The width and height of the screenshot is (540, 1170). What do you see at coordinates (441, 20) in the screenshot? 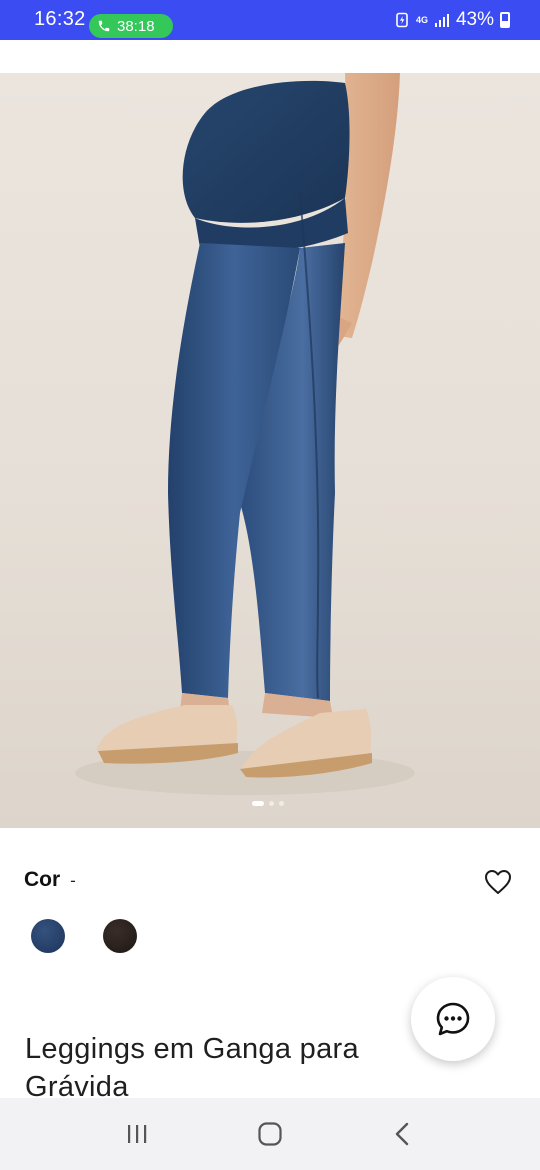
I see `signal-icon` at bounding box center [441, 20].